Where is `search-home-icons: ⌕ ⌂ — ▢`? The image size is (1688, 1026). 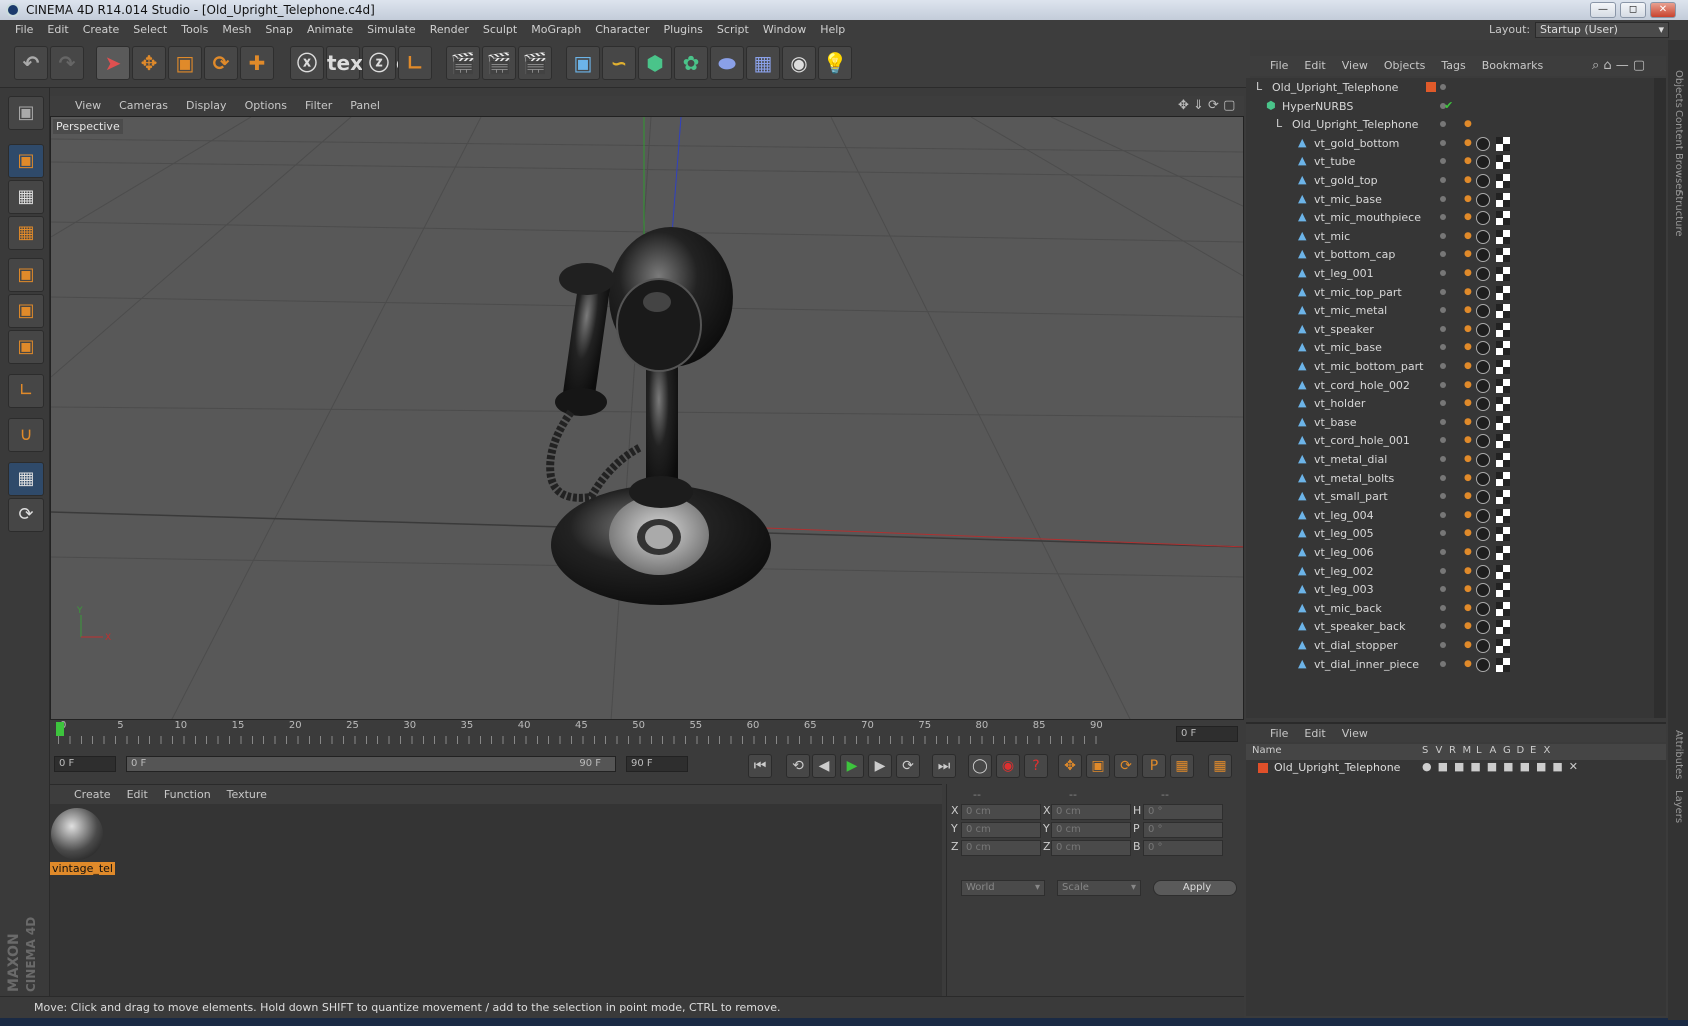
search-home-icons: ⌕ ⌂ — ▢ is located at coordinates (1618, 65).